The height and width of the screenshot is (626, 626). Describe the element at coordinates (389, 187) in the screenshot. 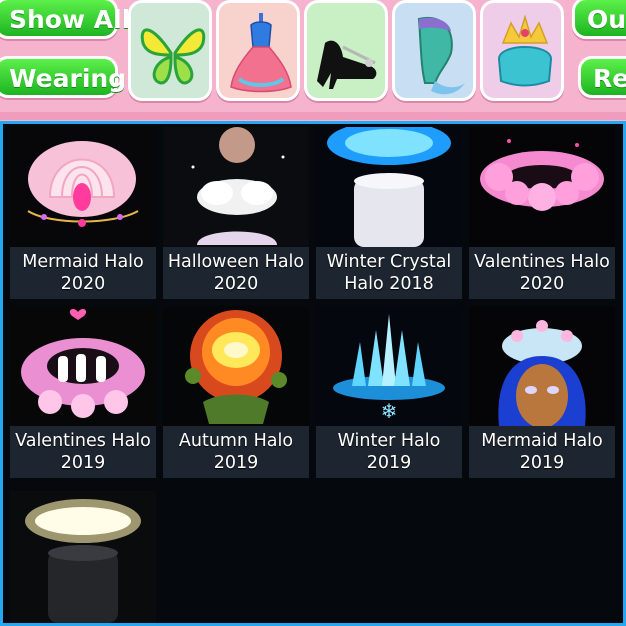

I see `winter-crystal-halo-icon` at that location.